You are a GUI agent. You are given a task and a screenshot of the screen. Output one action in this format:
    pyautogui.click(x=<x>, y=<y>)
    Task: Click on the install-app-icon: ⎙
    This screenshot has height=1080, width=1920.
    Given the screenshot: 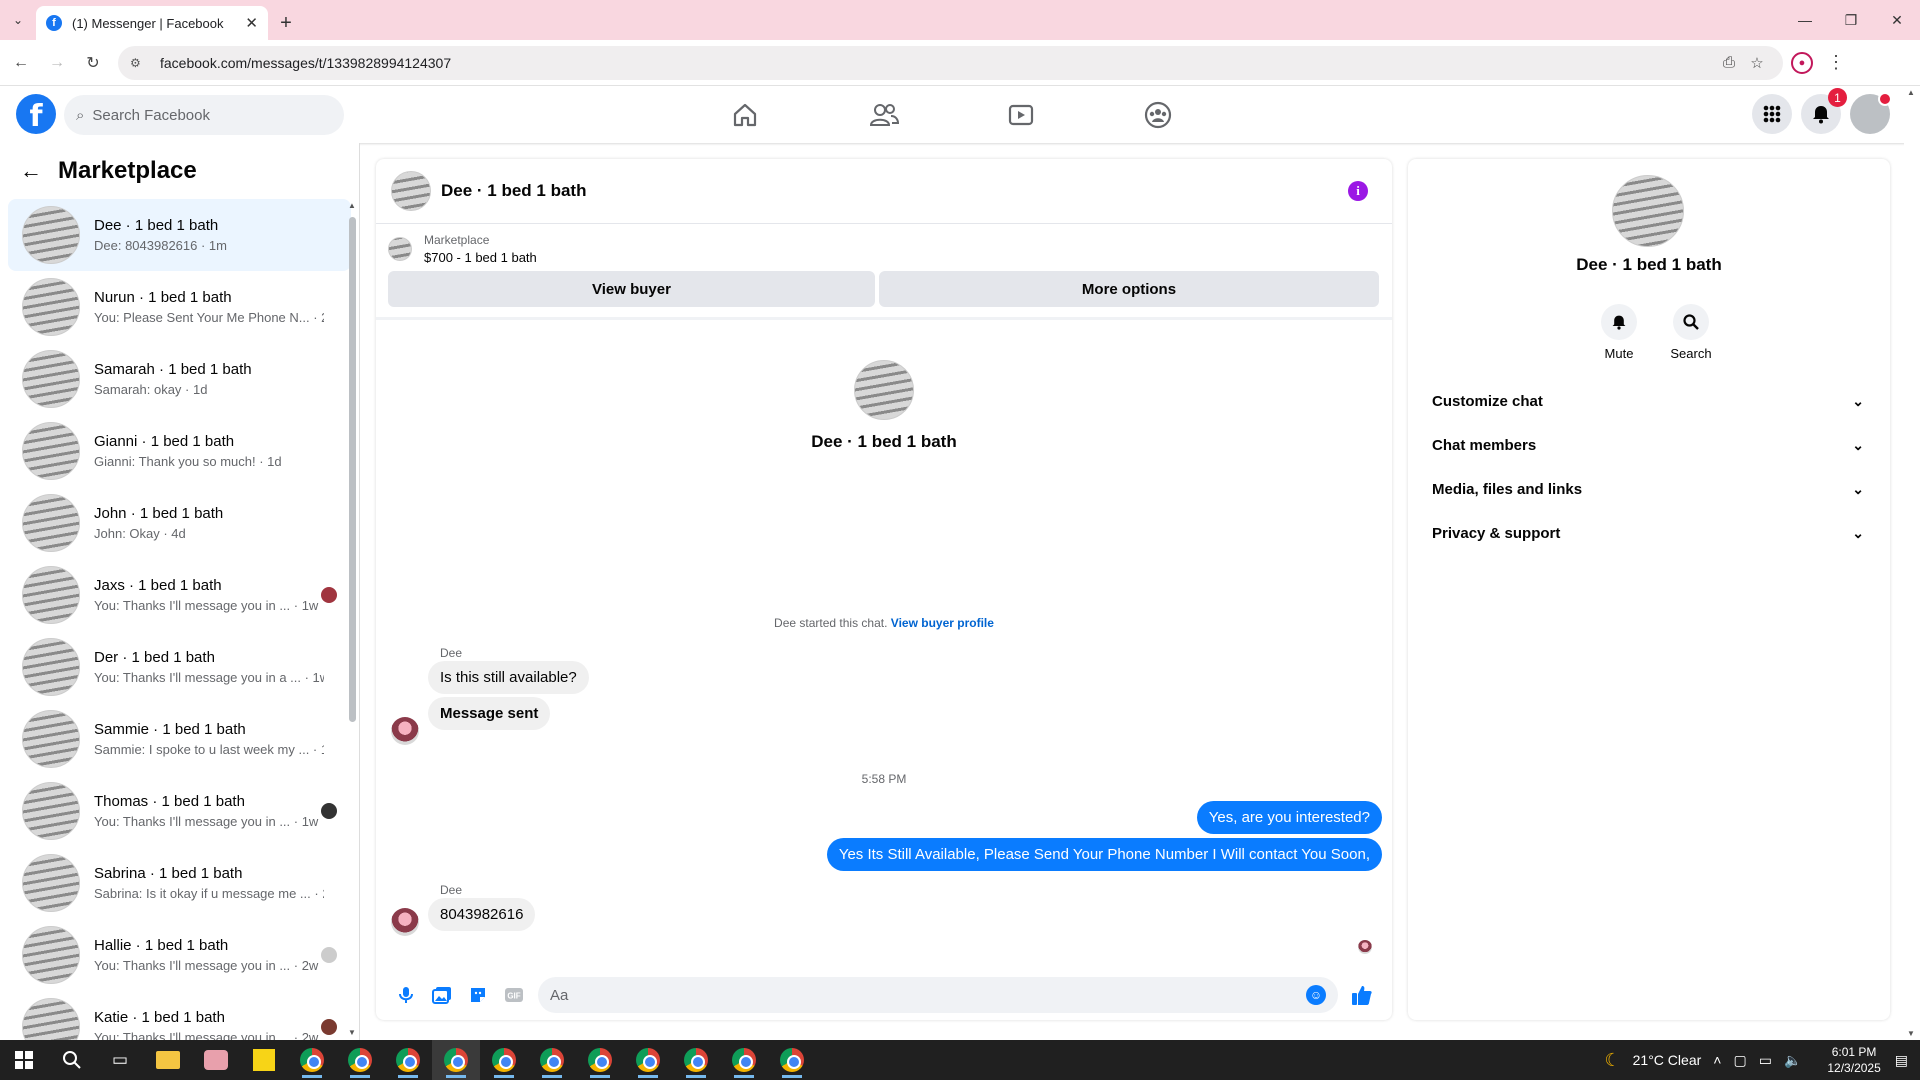 What is the action you would take?
    pyautogui.click(x=1729, y=62)
    